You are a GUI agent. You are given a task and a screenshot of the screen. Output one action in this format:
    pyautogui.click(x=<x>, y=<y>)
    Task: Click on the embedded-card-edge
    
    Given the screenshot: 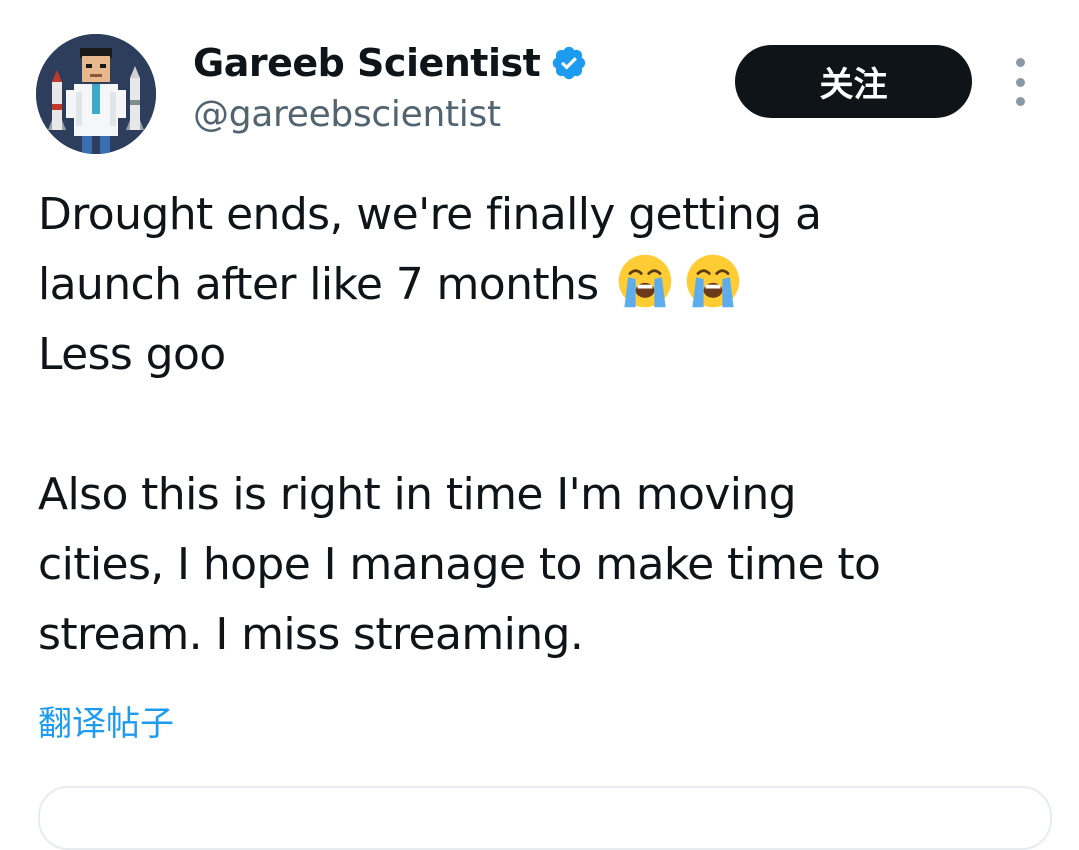 What is the action you would take?
    pyautogui.click(x=545, y=818)
    